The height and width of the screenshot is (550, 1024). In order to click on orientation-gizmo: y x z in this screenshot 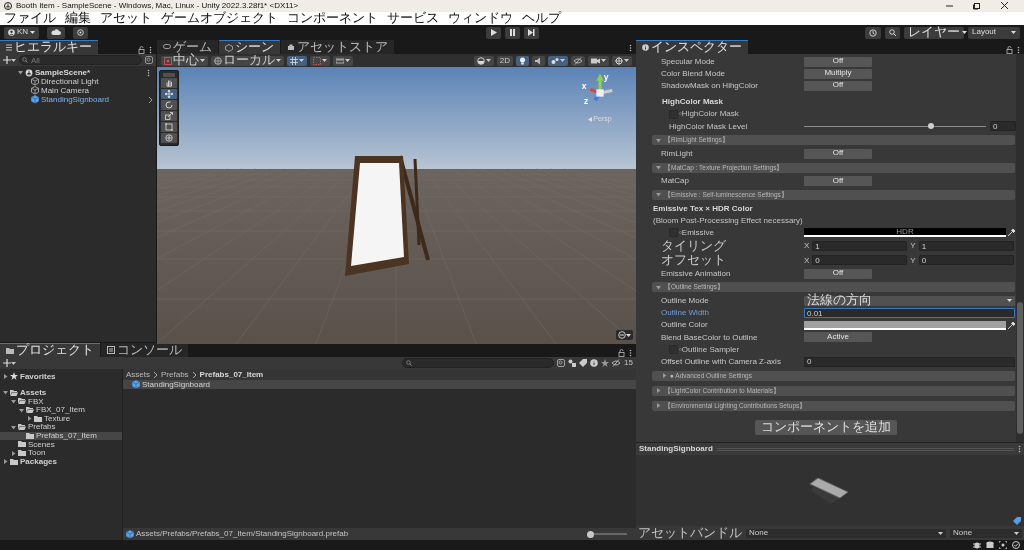, I will do `click(600, 93)`.